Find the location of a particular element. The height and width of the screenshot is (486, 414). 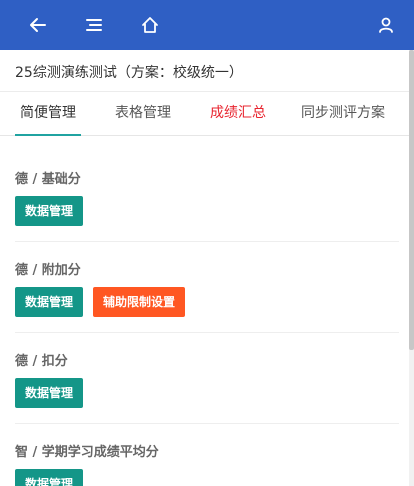

section-title: 德 / 扣分 is located at coordinates (41, 361).